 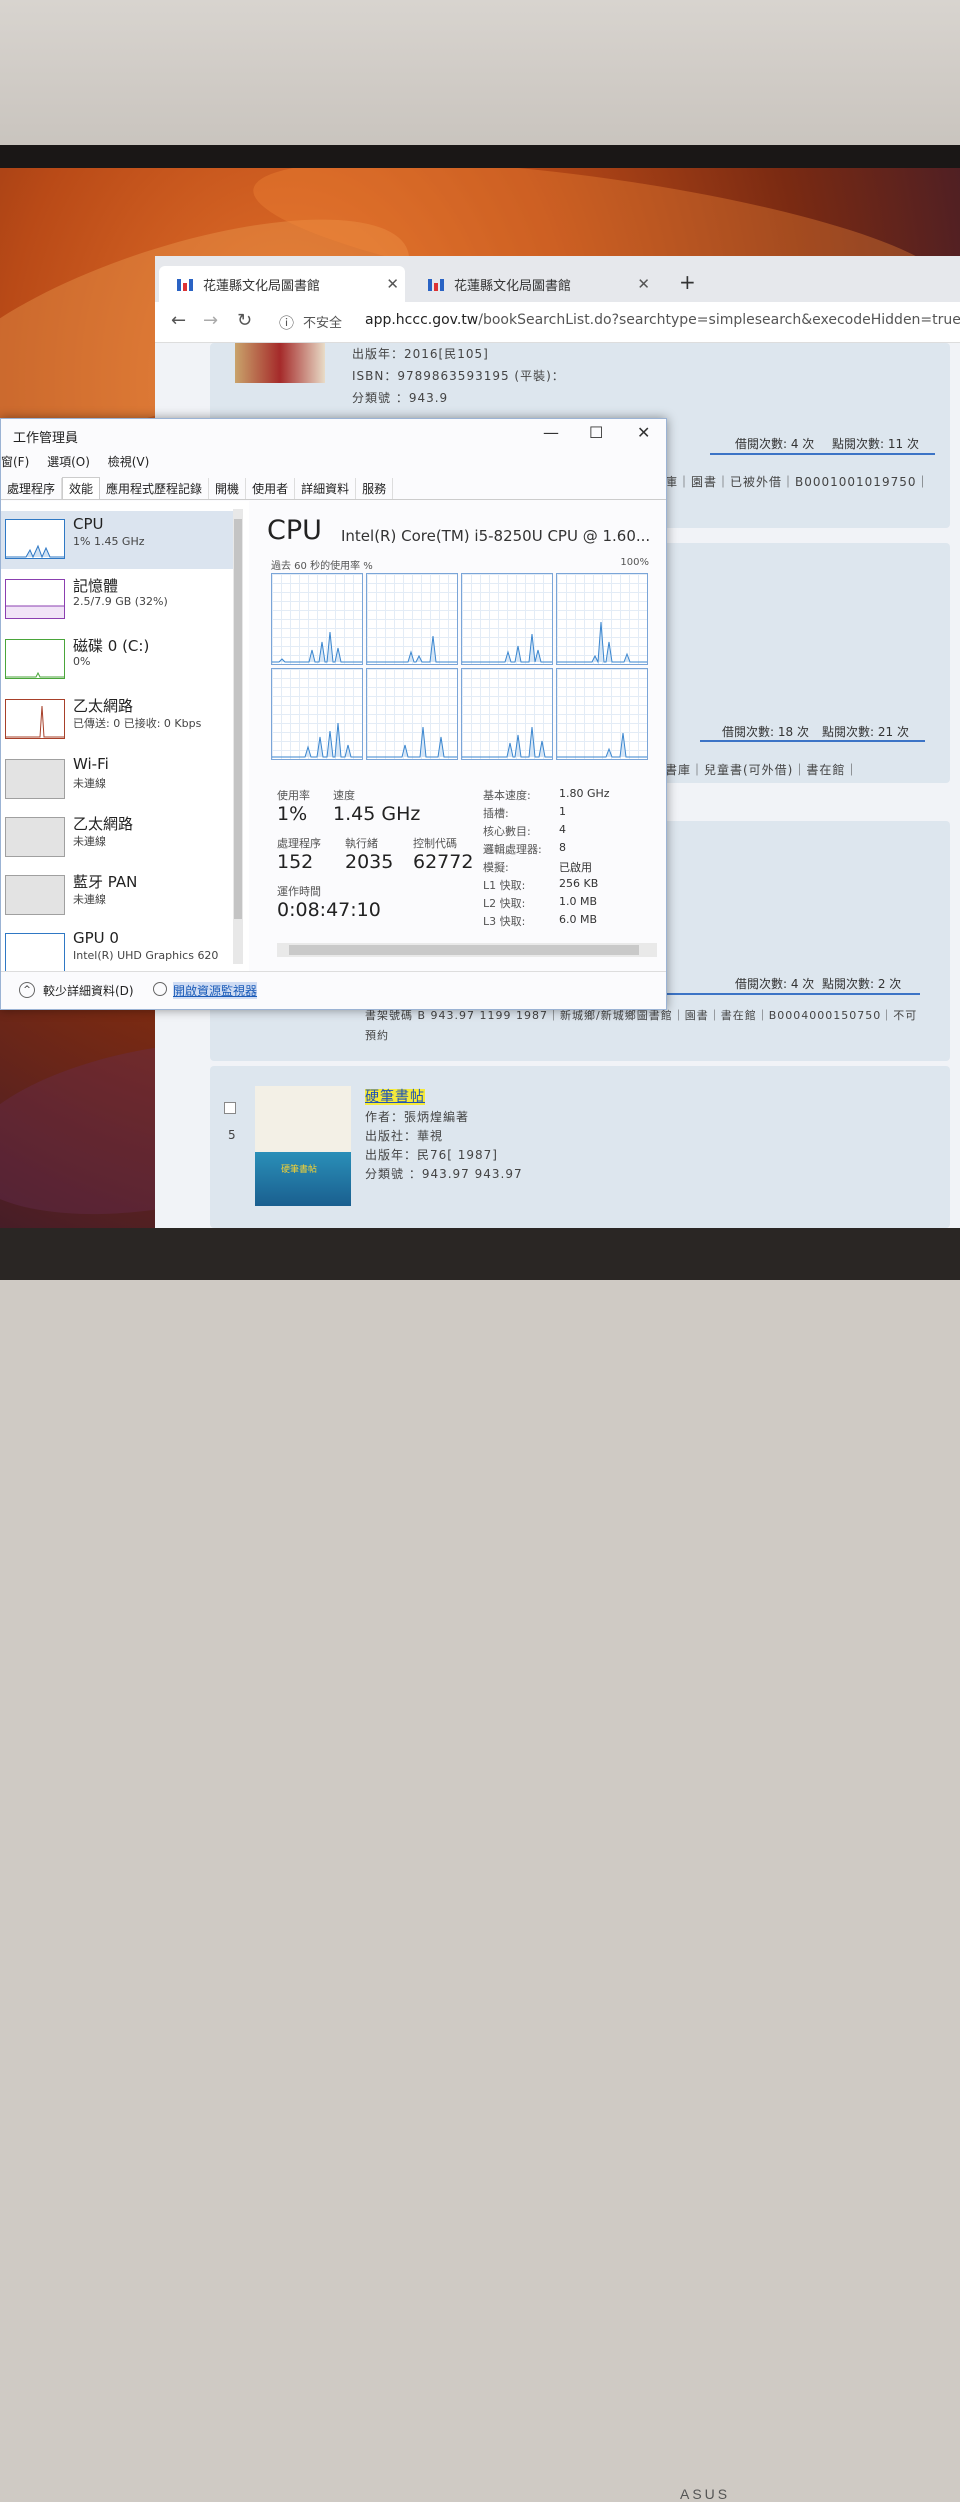 I want to click on book-title-link: 硬筆書帖, so click(x=395, y=1096).